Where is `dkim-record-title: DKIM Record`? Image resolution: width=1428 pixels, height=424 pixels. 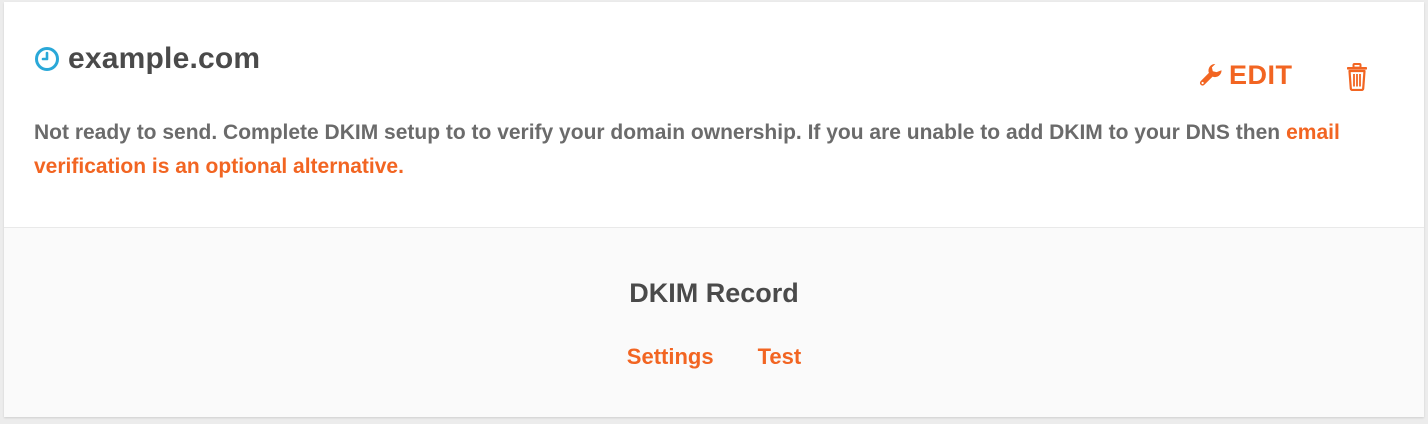
dkim-record-title: DKIM Record is located at coordinates (714, 293).